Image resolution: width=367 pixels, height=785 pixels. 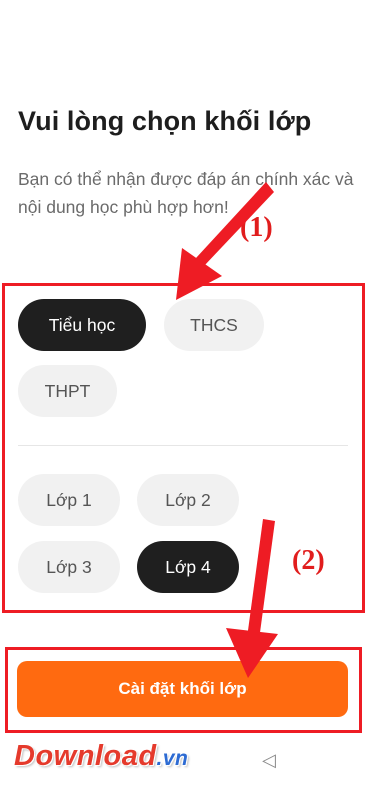 What do you see at coordinates (225, 241) in the screenshot?
I see `arrow-1-icon` at bounding box center [225, 241].